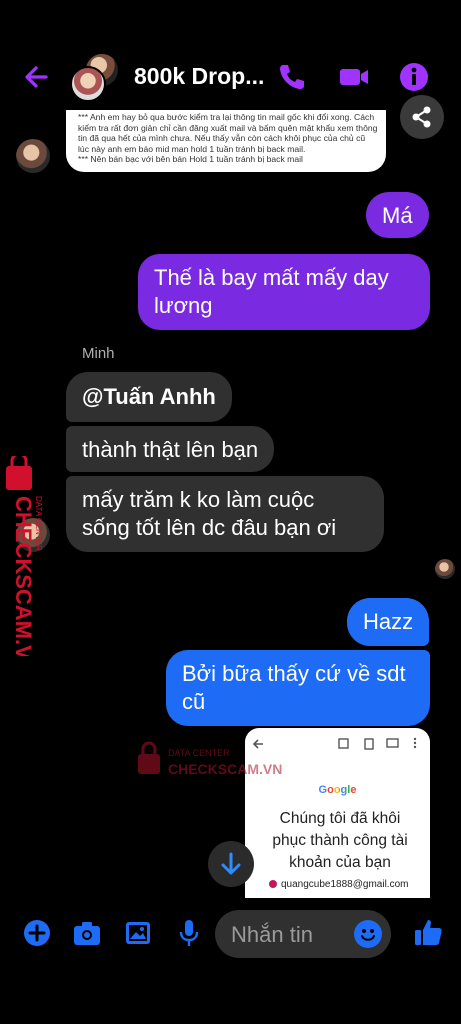 This screenshot has width=461, height=1024. I want to click on watermark-big: CHECKSCAM.VN, so click(225, 769).